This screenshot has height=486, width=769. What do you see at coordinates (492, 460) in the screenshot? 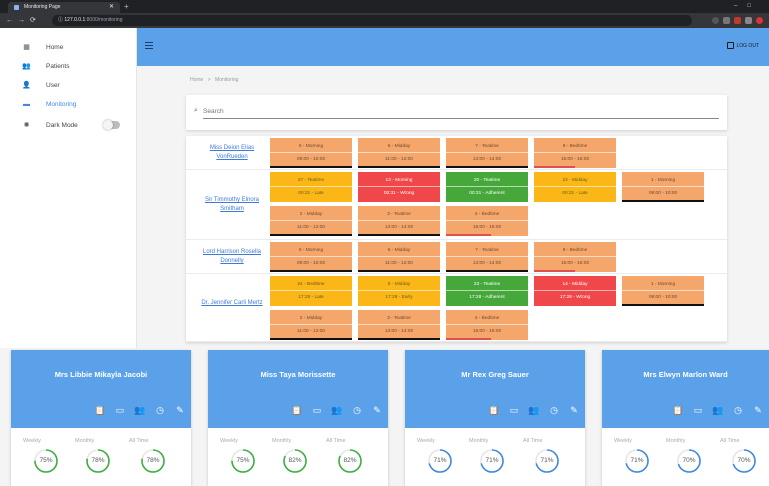
I see `monthly-percent: 71%` at bounding box center [492, 460].